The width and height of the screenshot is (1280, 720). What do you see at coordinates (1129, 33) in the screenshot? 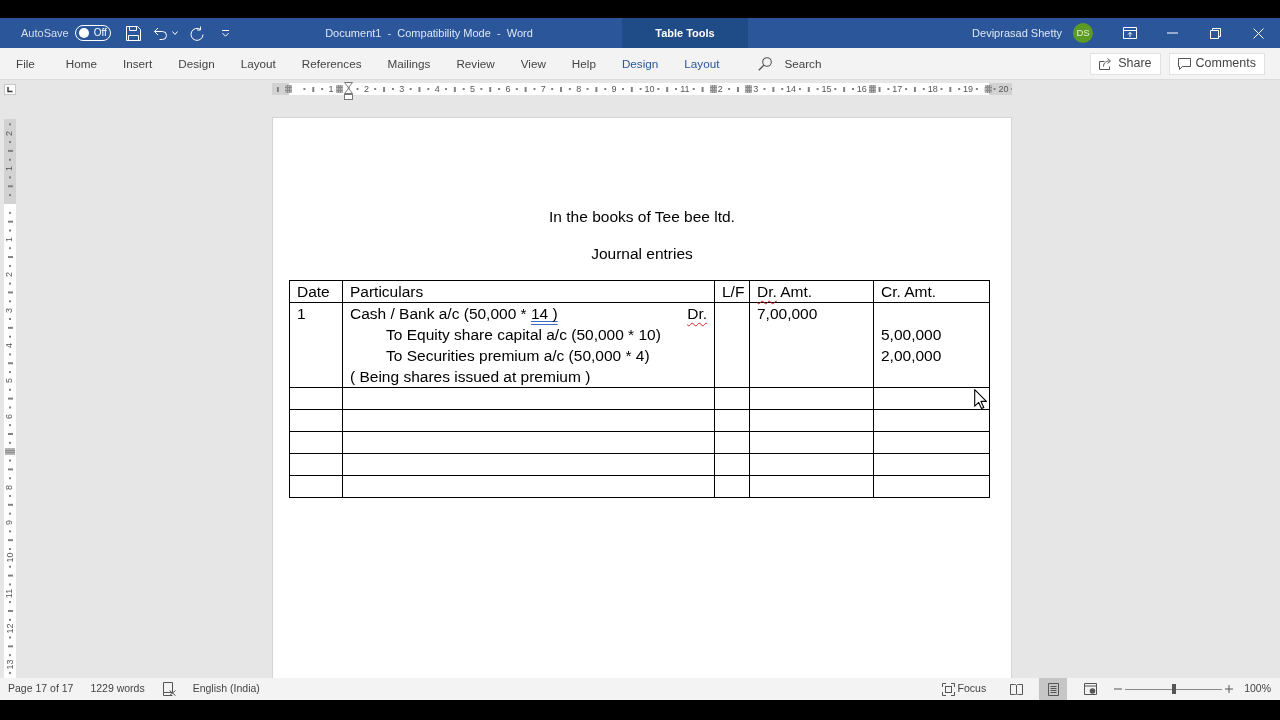
I see `ribbon-display-options-icon` at bounding box center [1129, 33].